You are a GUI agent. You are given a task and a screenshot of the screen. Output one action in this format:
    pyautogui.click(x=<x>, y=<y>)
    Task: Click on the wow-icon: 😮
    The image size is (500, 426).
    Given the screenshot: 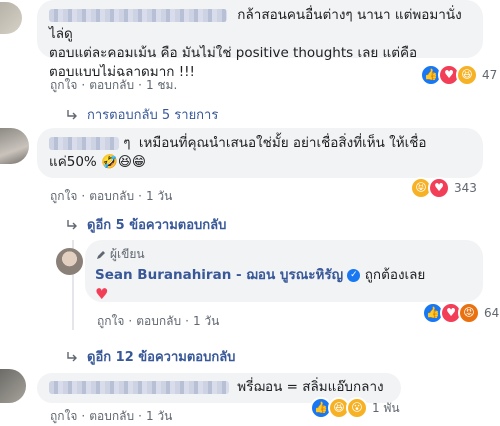 What is the action you would take?
    pyautogui.click(x=357, y=408)
    